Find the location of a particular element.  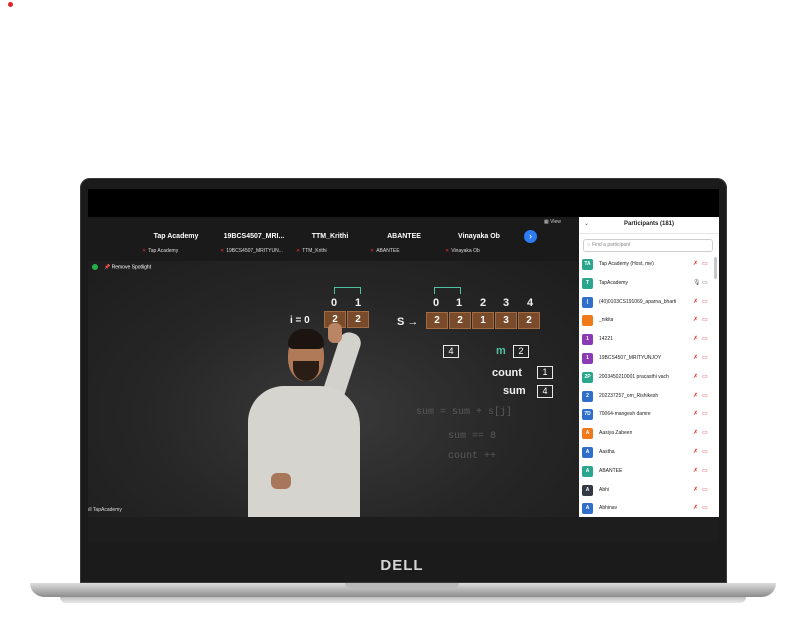

participant-name: Tap Academy (Host, me) is located at coordinates (626, 264).